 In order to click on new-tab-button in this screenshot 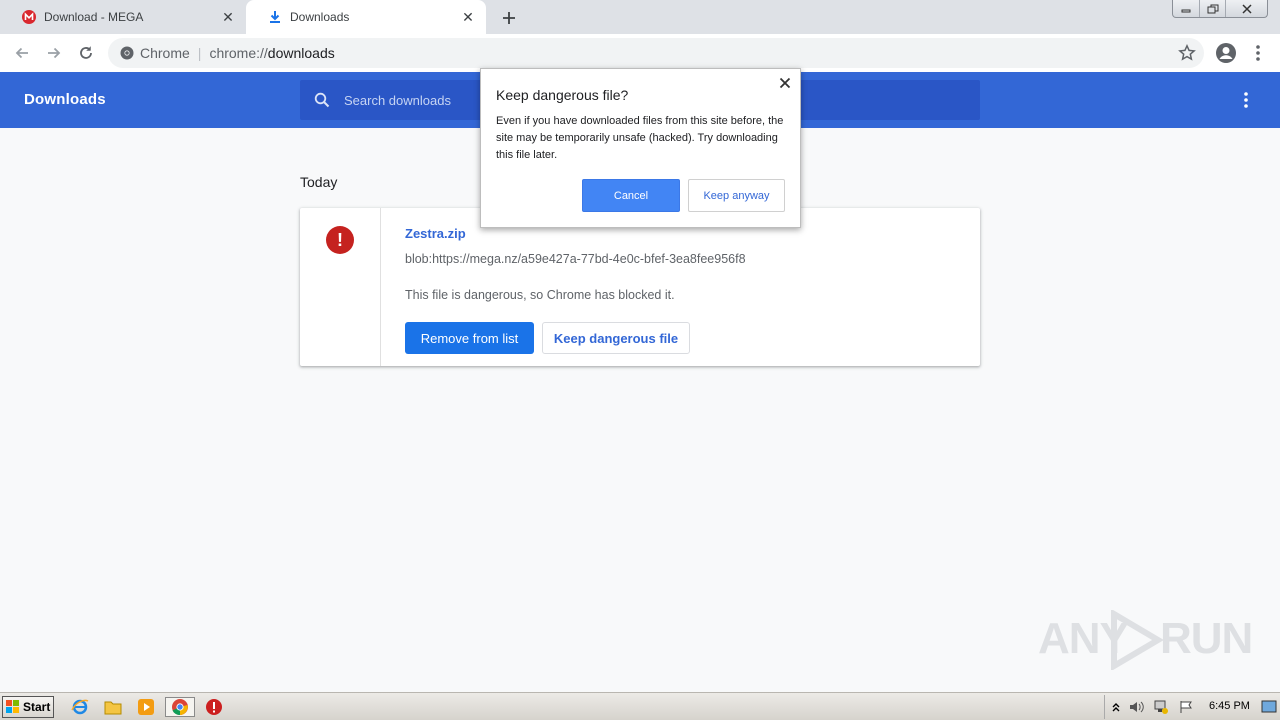, I will do `click(509, 18)`.